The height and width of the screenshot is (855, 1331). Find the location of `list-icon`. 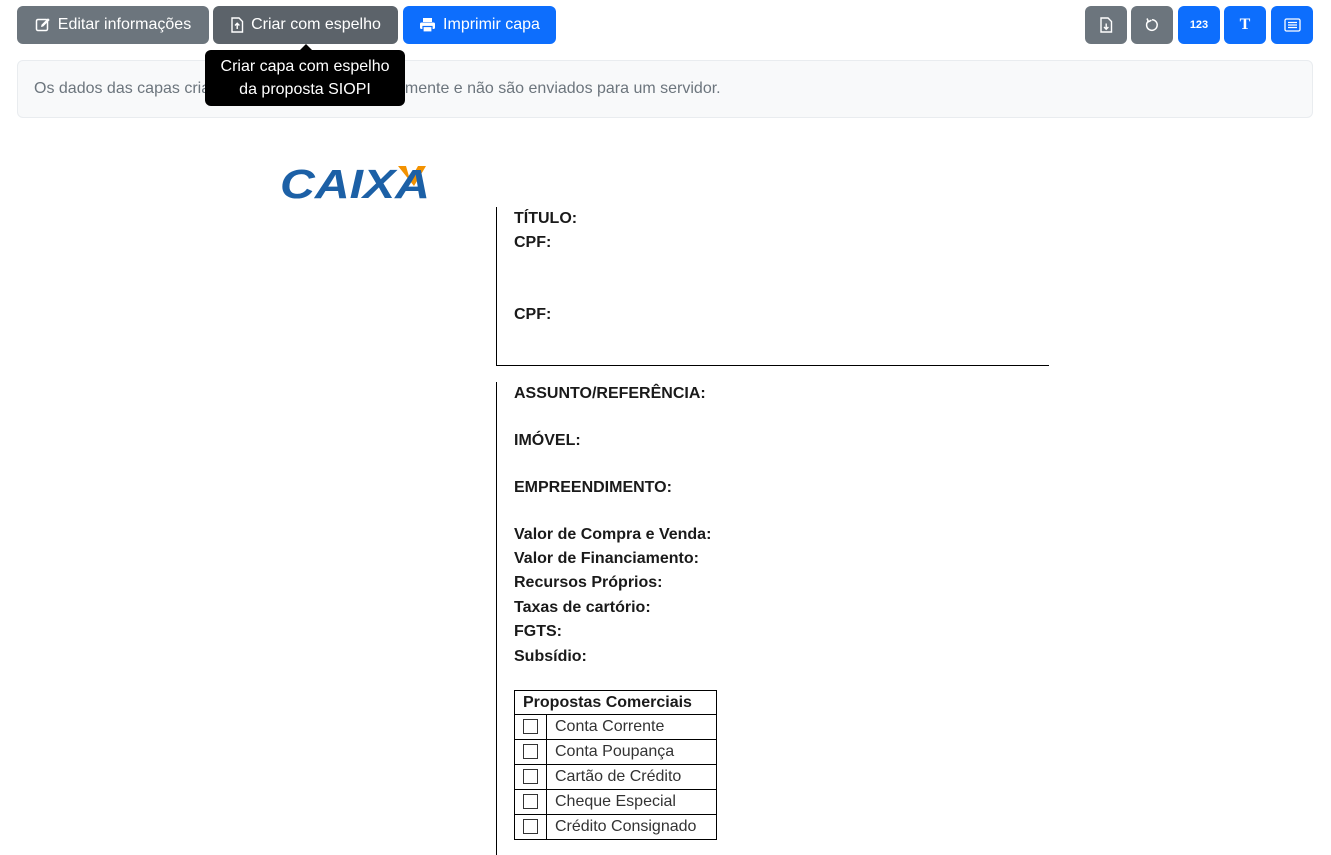

list-icon is located at coordinates (1292, 25).